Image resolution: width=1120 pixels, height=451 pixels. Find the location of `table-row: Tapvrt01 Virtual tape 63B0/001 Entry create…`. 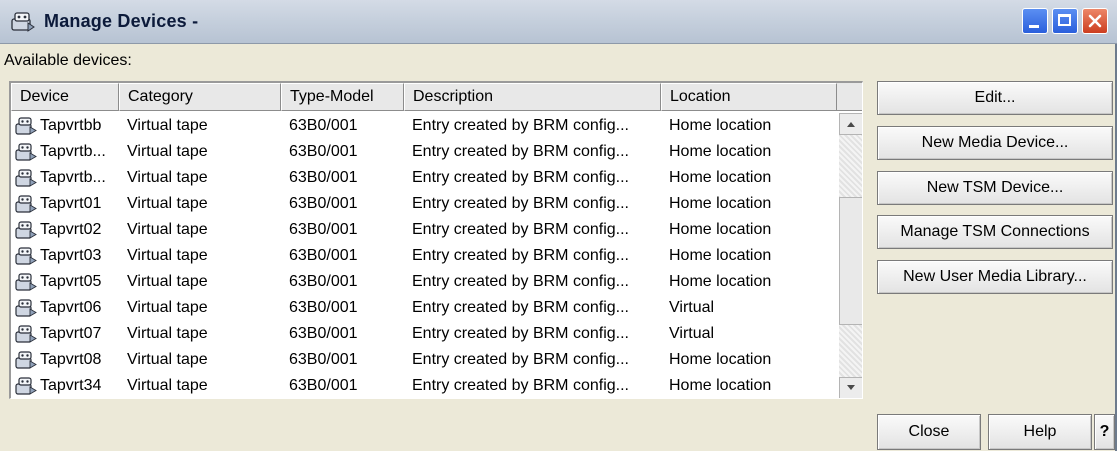

table-row: Tapvrt01 Virtual tape 63B0/001 Entry create… is located at coordinates (424, 204).